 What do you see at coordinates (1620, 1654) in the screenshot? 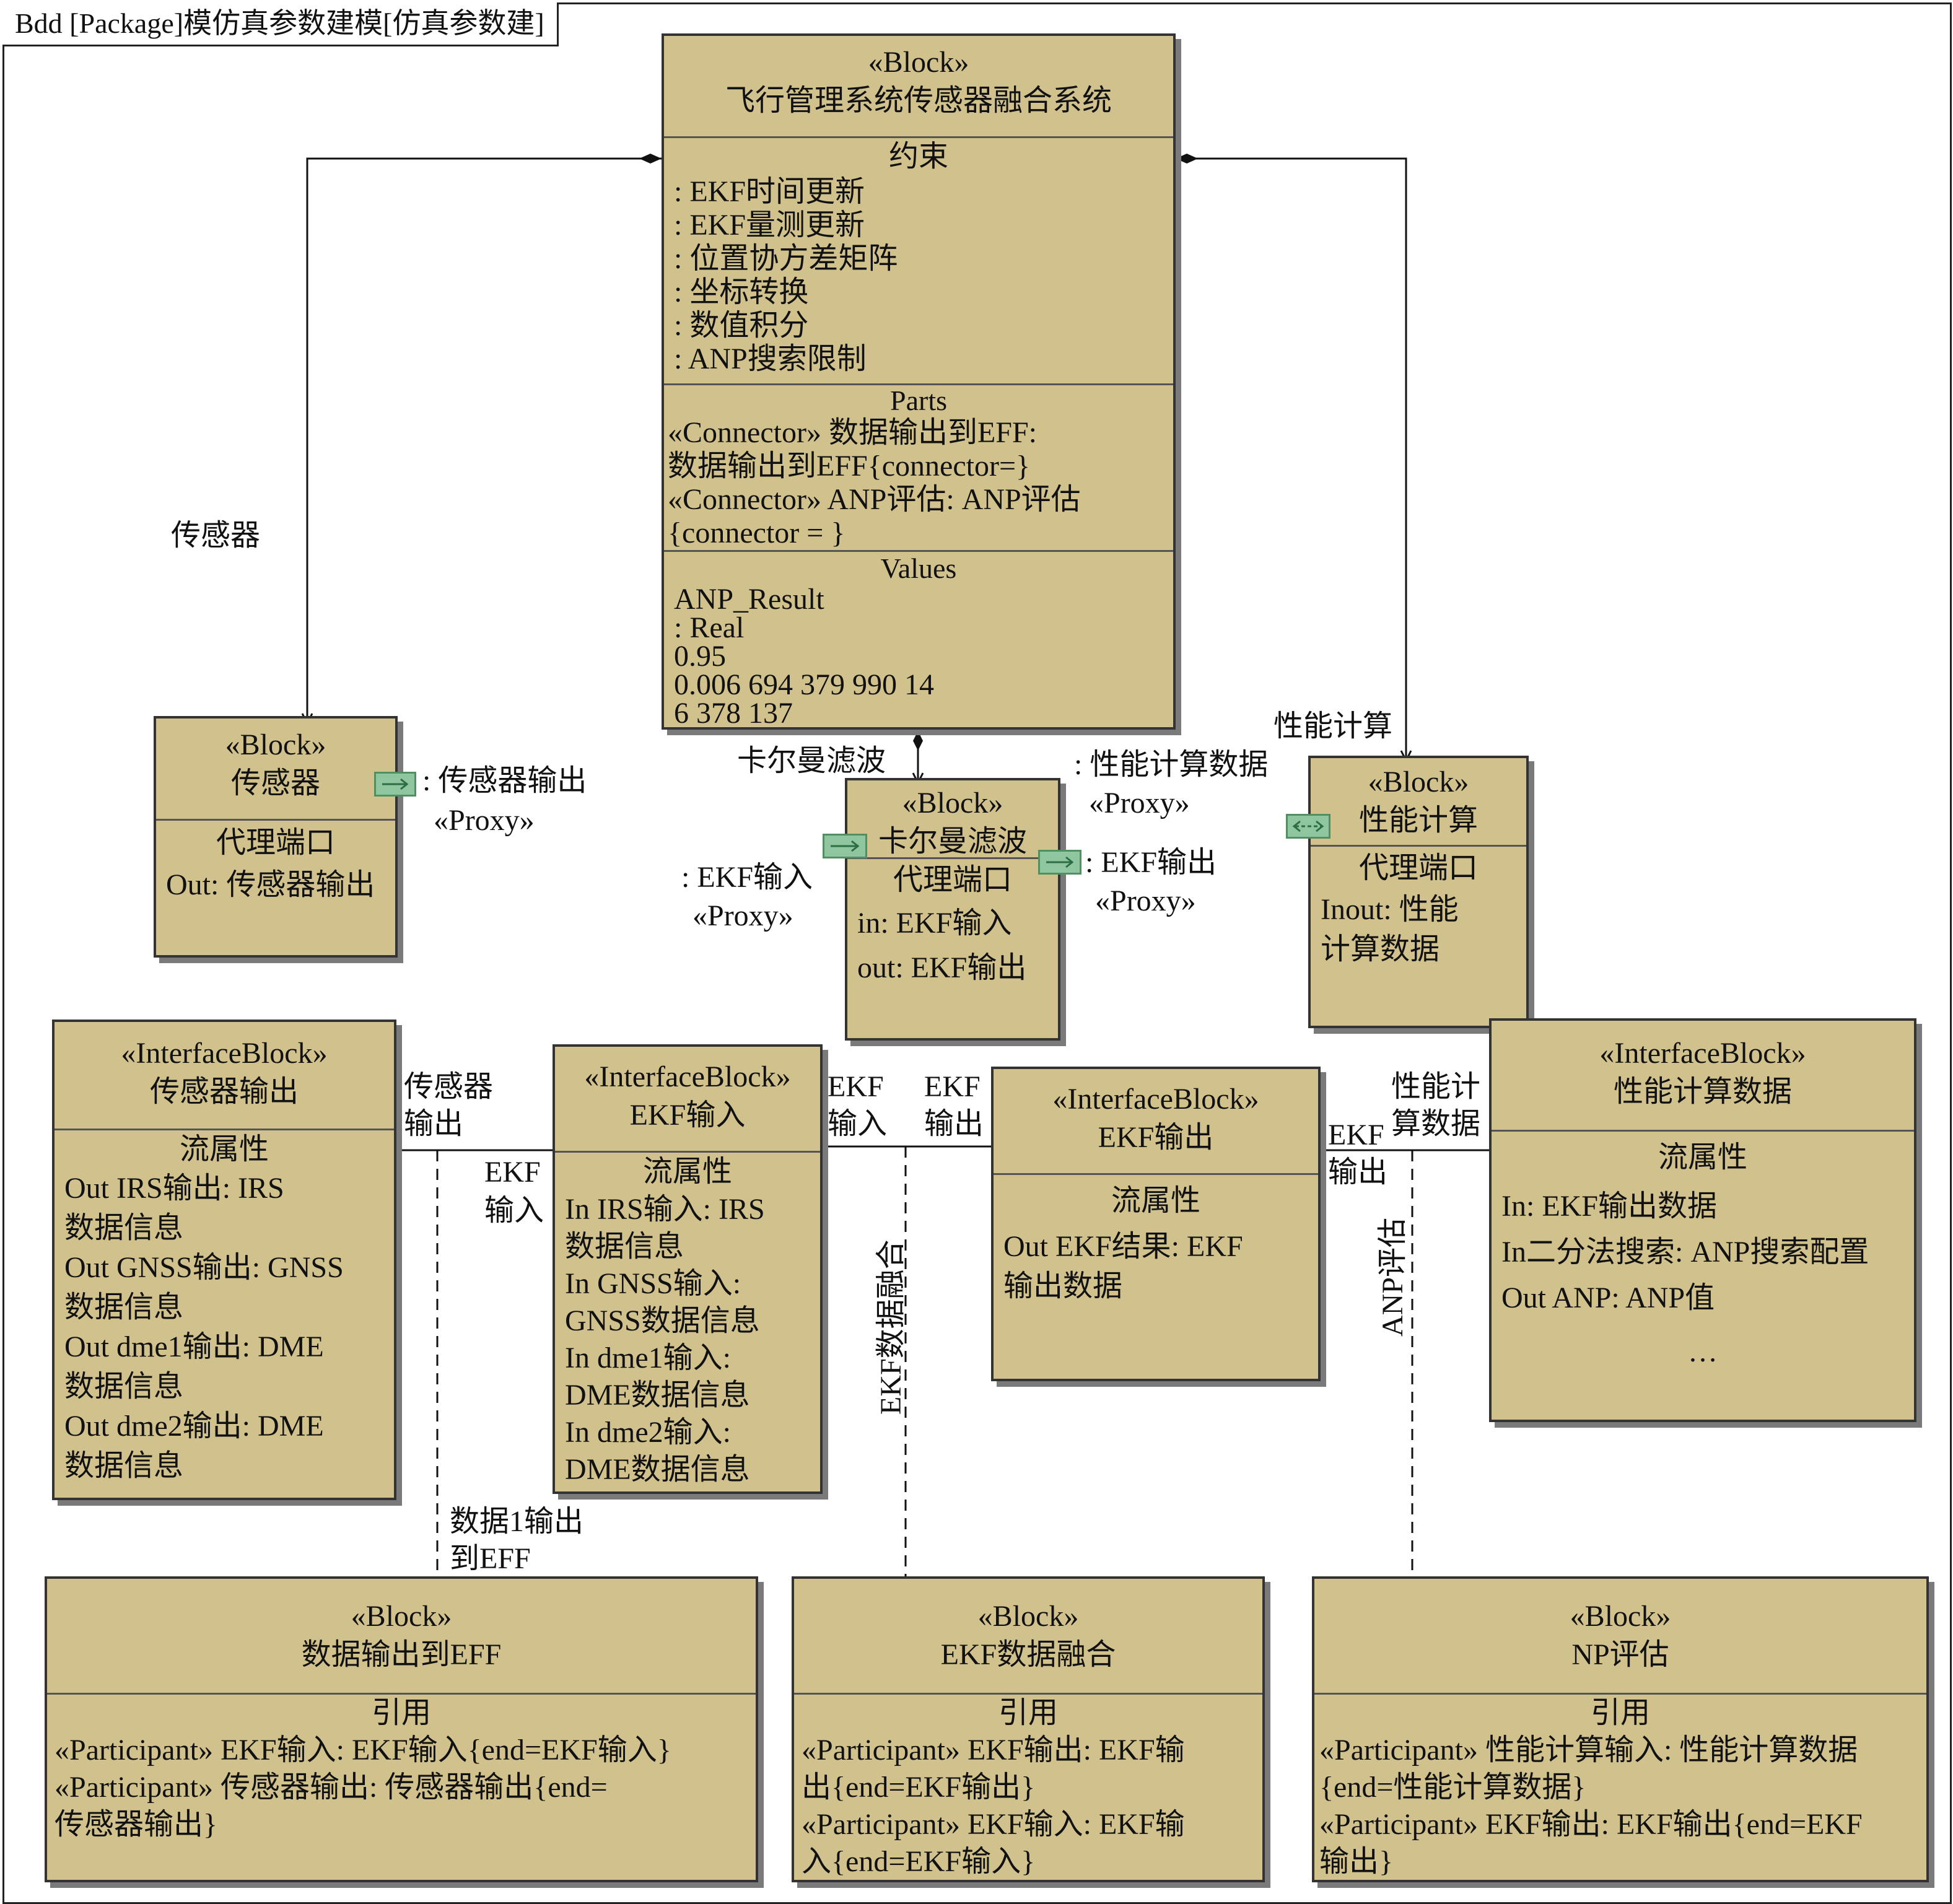
I see `assoc-np-name: NP评估` at bounding box center [1620, 1654].